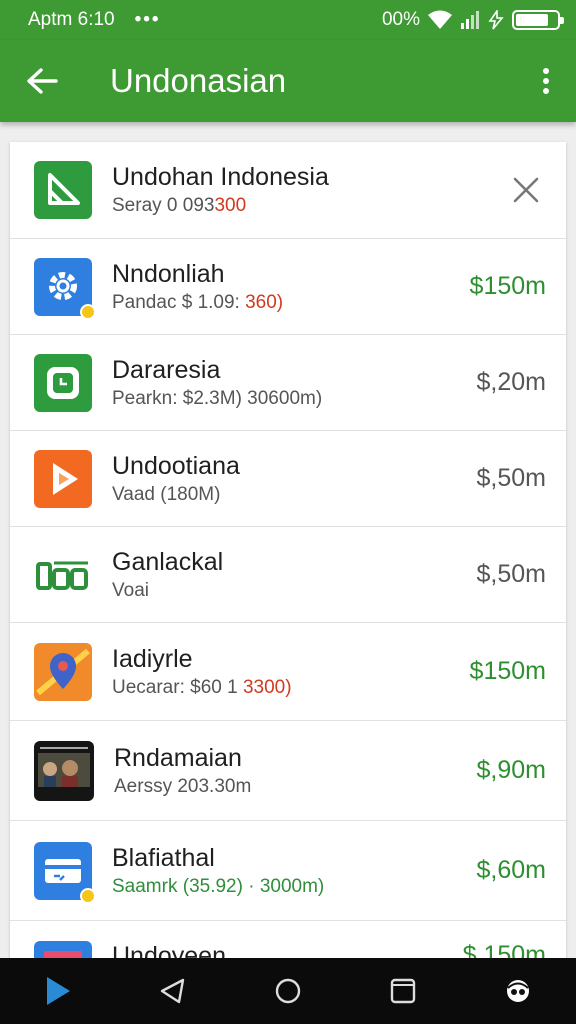  Describe the element at coordinates (198, 80) in the screenshot. I see `page-title: Undonasian` at that location.